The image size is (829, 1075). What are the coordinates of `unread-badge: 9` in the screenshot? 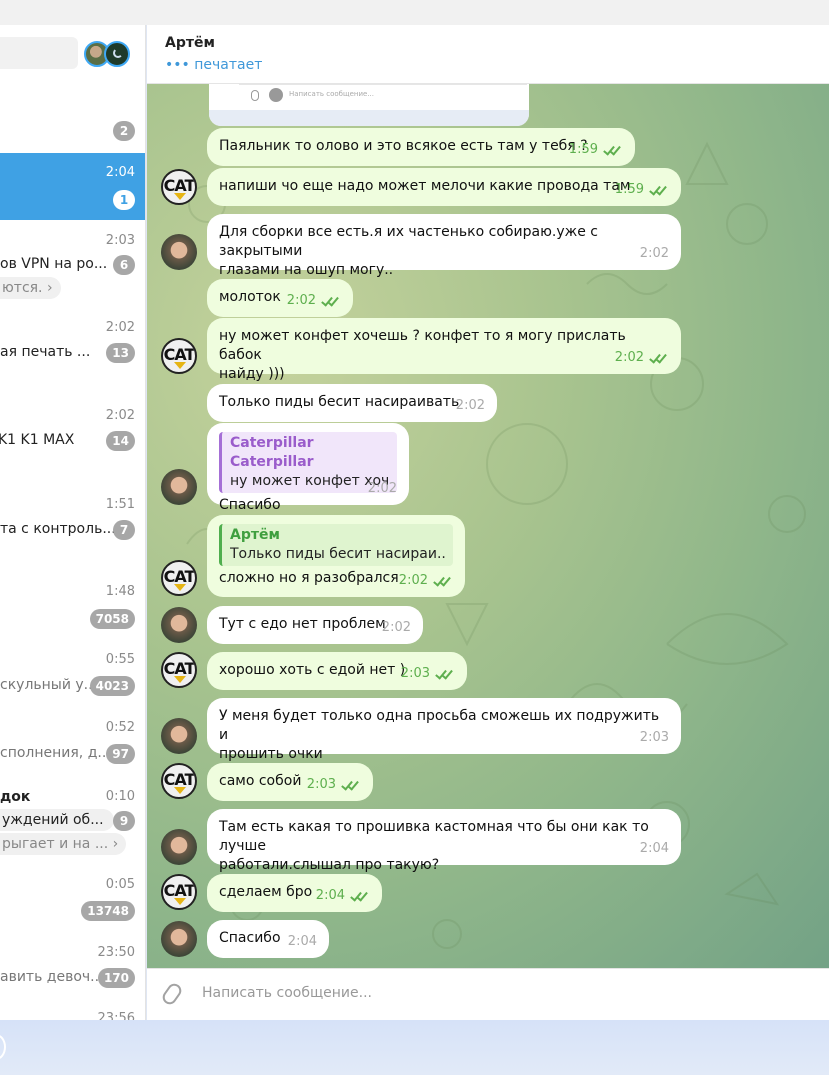 It's located at (124, 821).